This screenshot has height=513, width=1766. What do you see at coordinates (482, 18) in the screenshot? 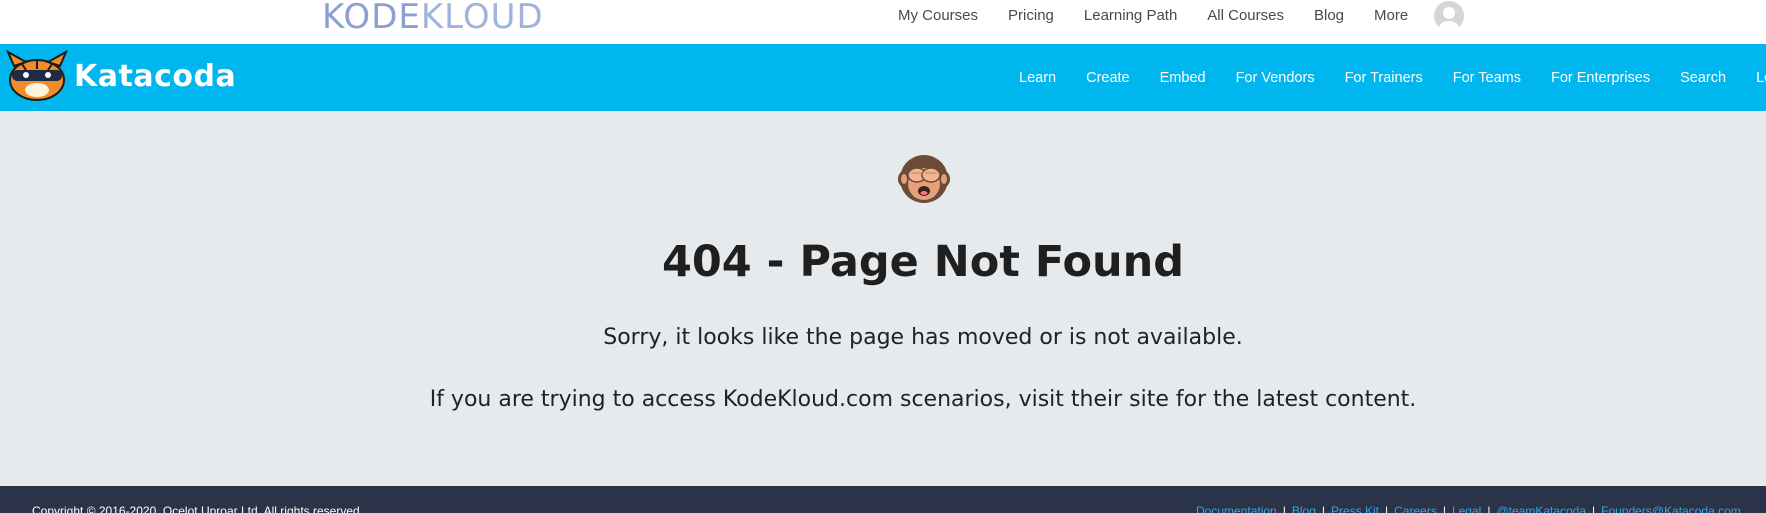
I see `kodekloud-logo-part2: KLOUD` at bounding box center [482, 18].